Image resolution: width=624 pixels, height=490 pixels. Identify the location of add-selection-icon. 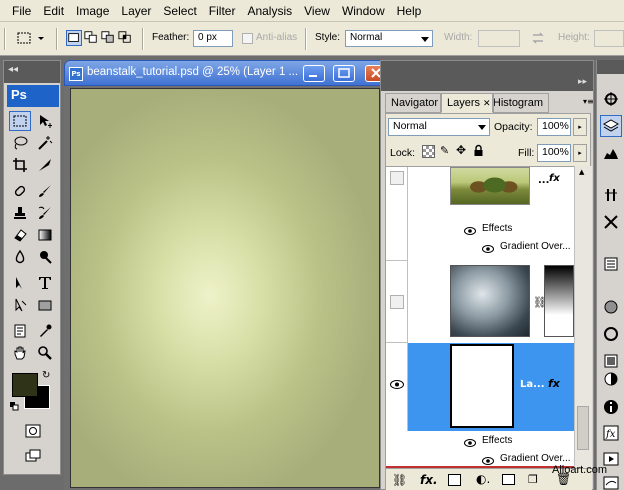
(92, 38).